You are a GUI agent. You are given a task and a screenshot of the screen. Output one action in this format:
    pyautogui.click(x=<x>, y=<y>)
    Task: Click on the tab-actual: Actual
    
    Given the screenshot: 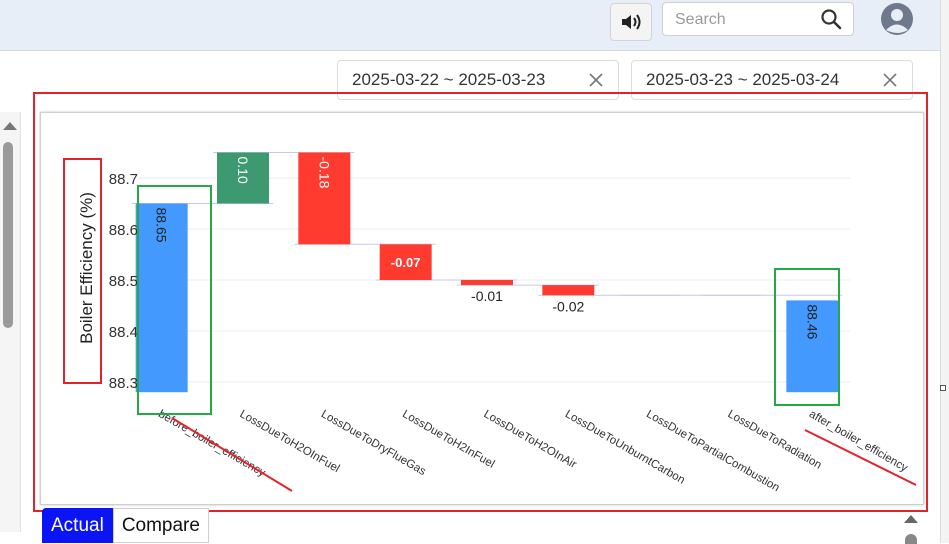 What is the action you would take?
    pyautogui.click(x=77, y=525)
    